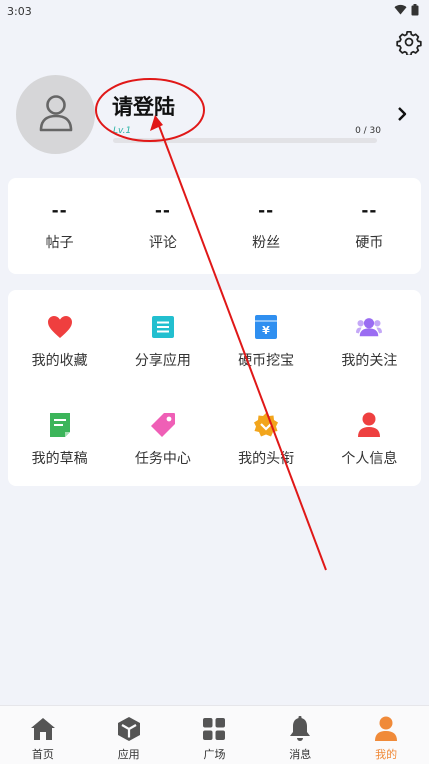 The height and width of the screenshot is (764, 429). I want to click on menu-item-following: 我的关注, so click(369, 339).